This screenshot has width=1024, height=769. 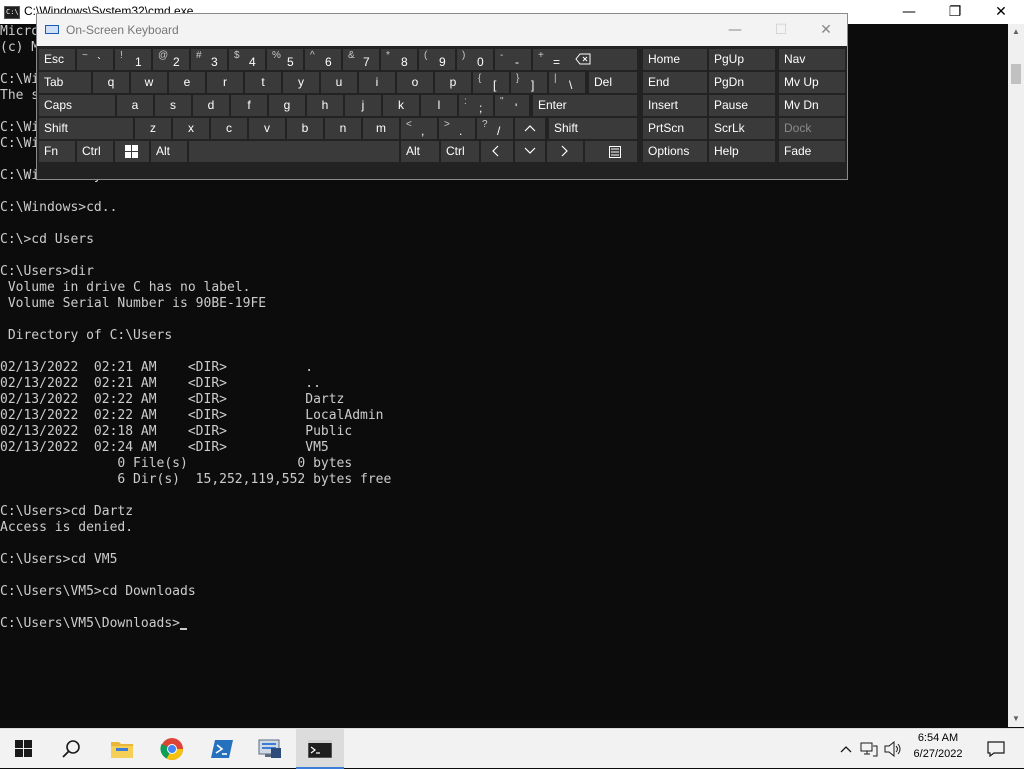 I want to click on key-insert: Insert, so click(x=675, y=105).